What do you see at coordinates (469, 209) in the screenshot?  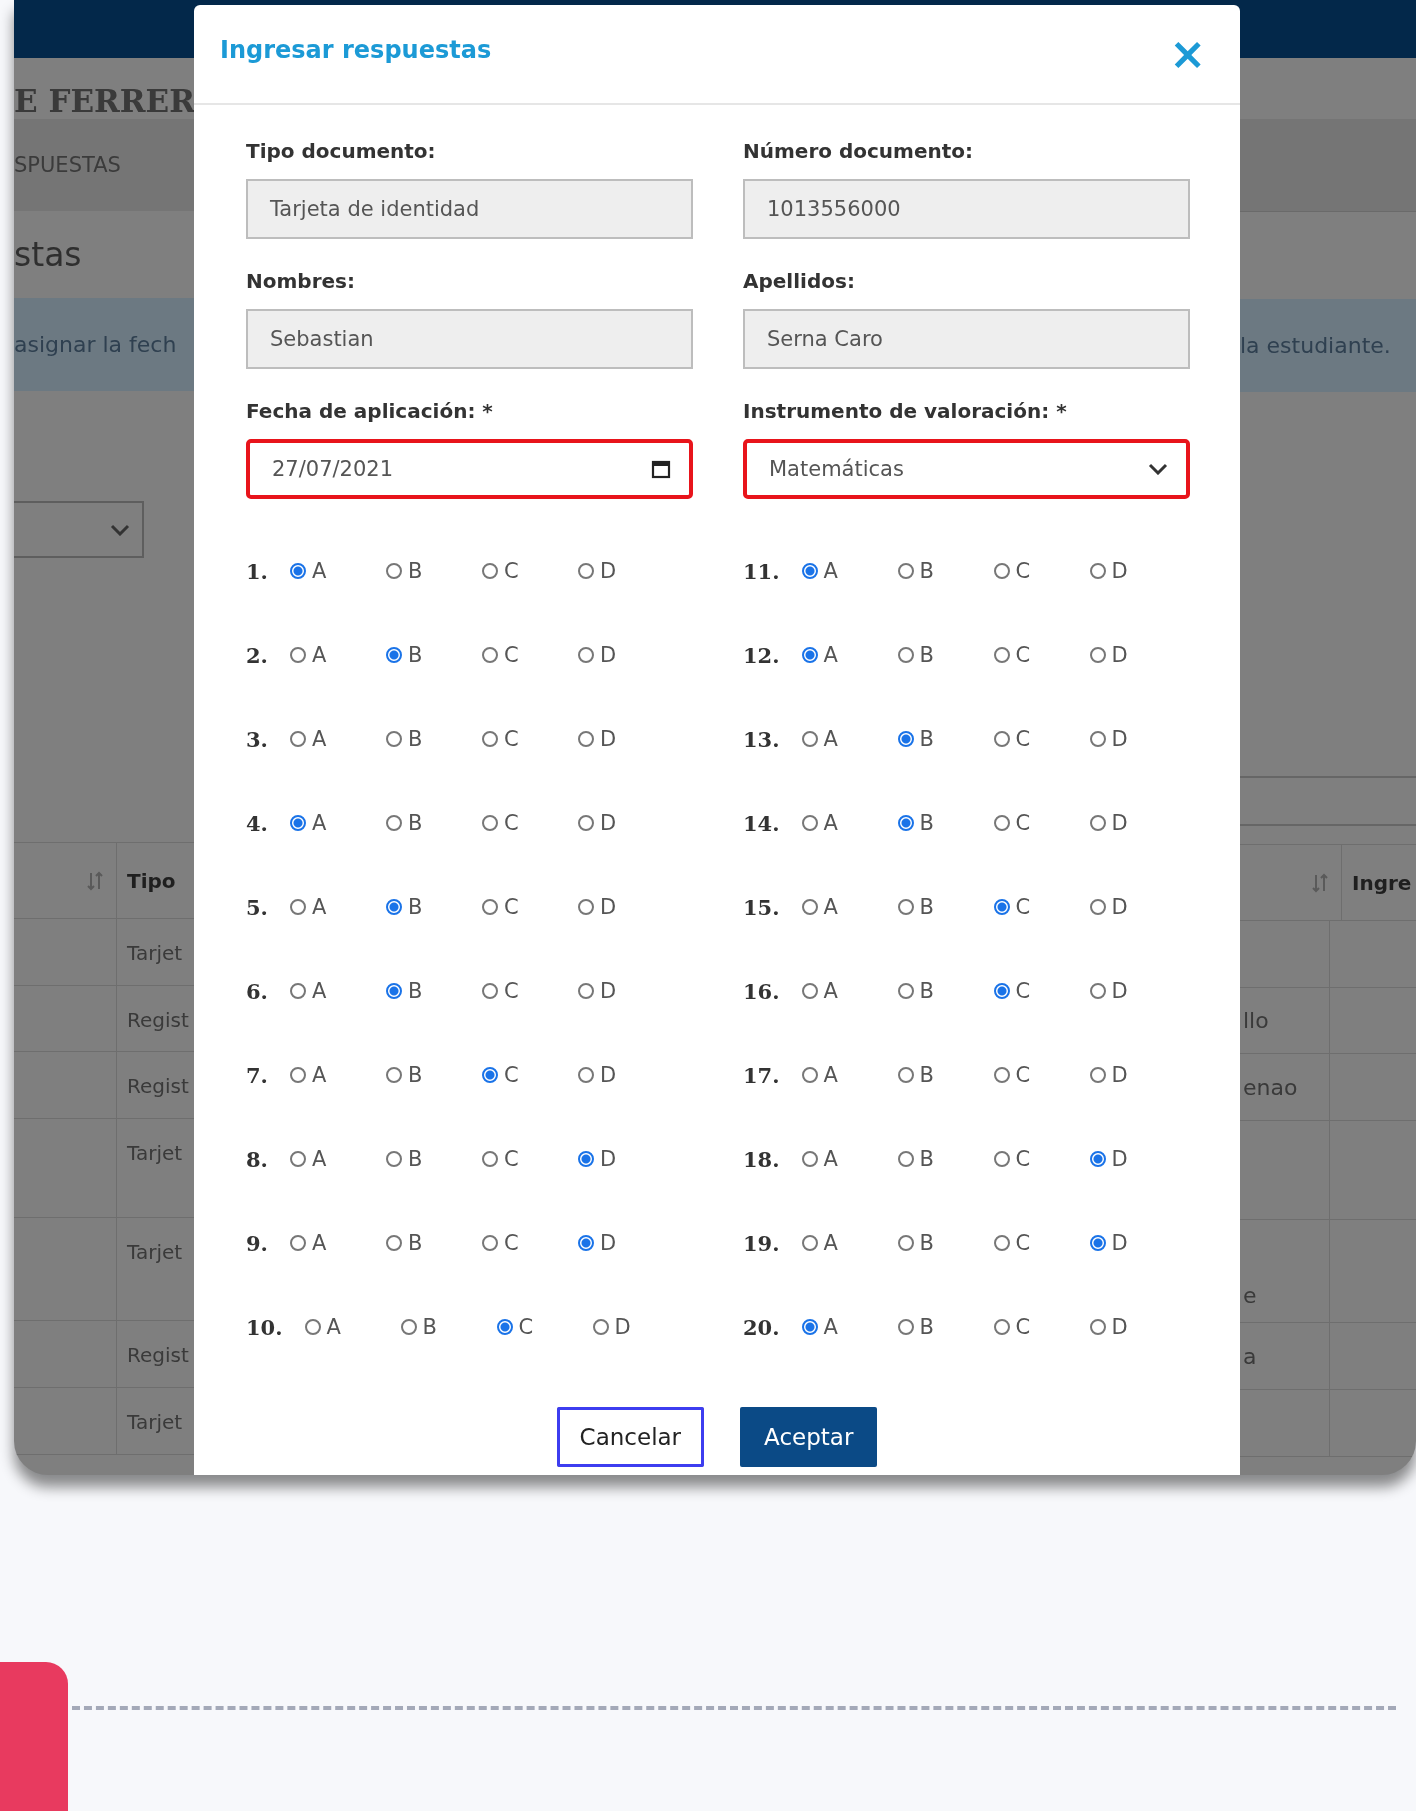 I see `input-field: Tarjeta de identidad` at bounding box center [469, 209].